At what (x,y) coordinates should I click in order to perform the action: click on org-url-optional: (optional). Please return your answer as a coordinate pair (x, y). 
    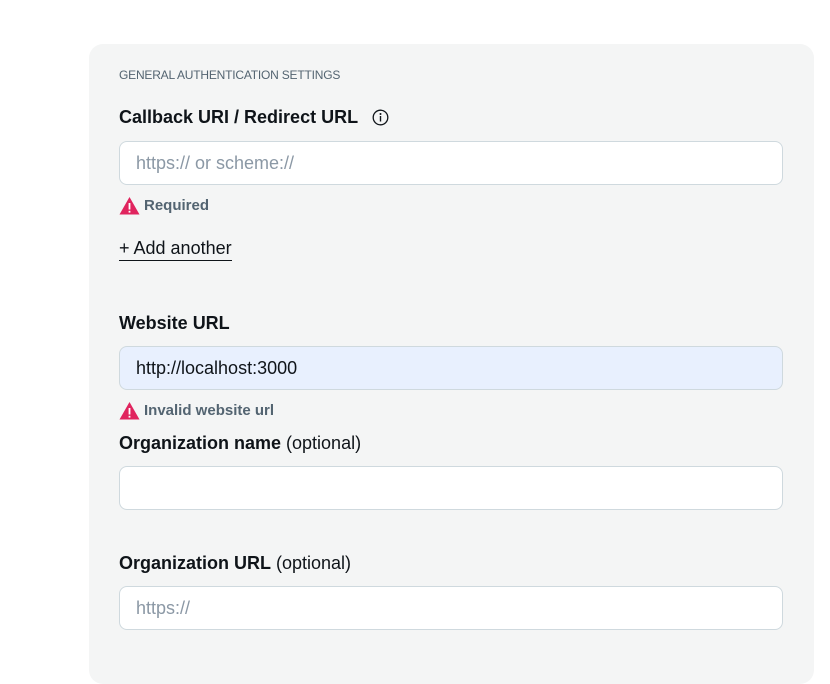
    Looking at the image, I should click on (314, 563).